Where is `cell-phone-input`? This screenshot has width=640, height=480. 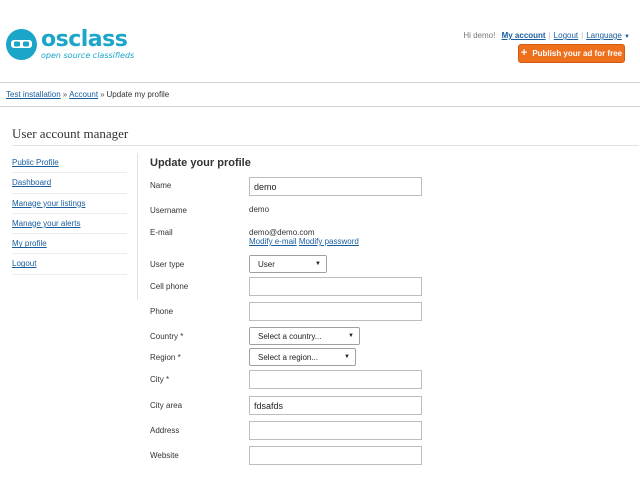
cell-phone-input is located at coordinates (335, 286).